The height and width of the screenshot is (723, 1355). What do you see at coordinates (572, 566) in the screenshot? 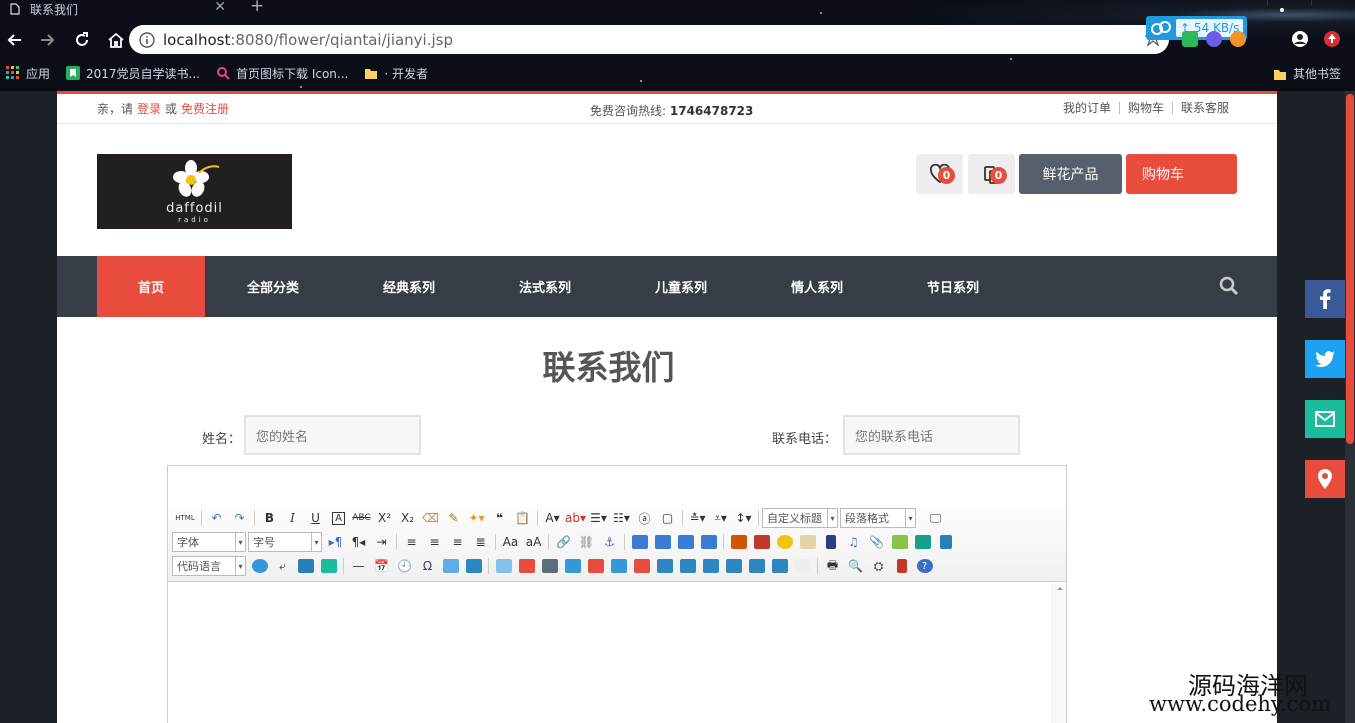
I see `insert-row-icon` at bounding box center [572, 566].